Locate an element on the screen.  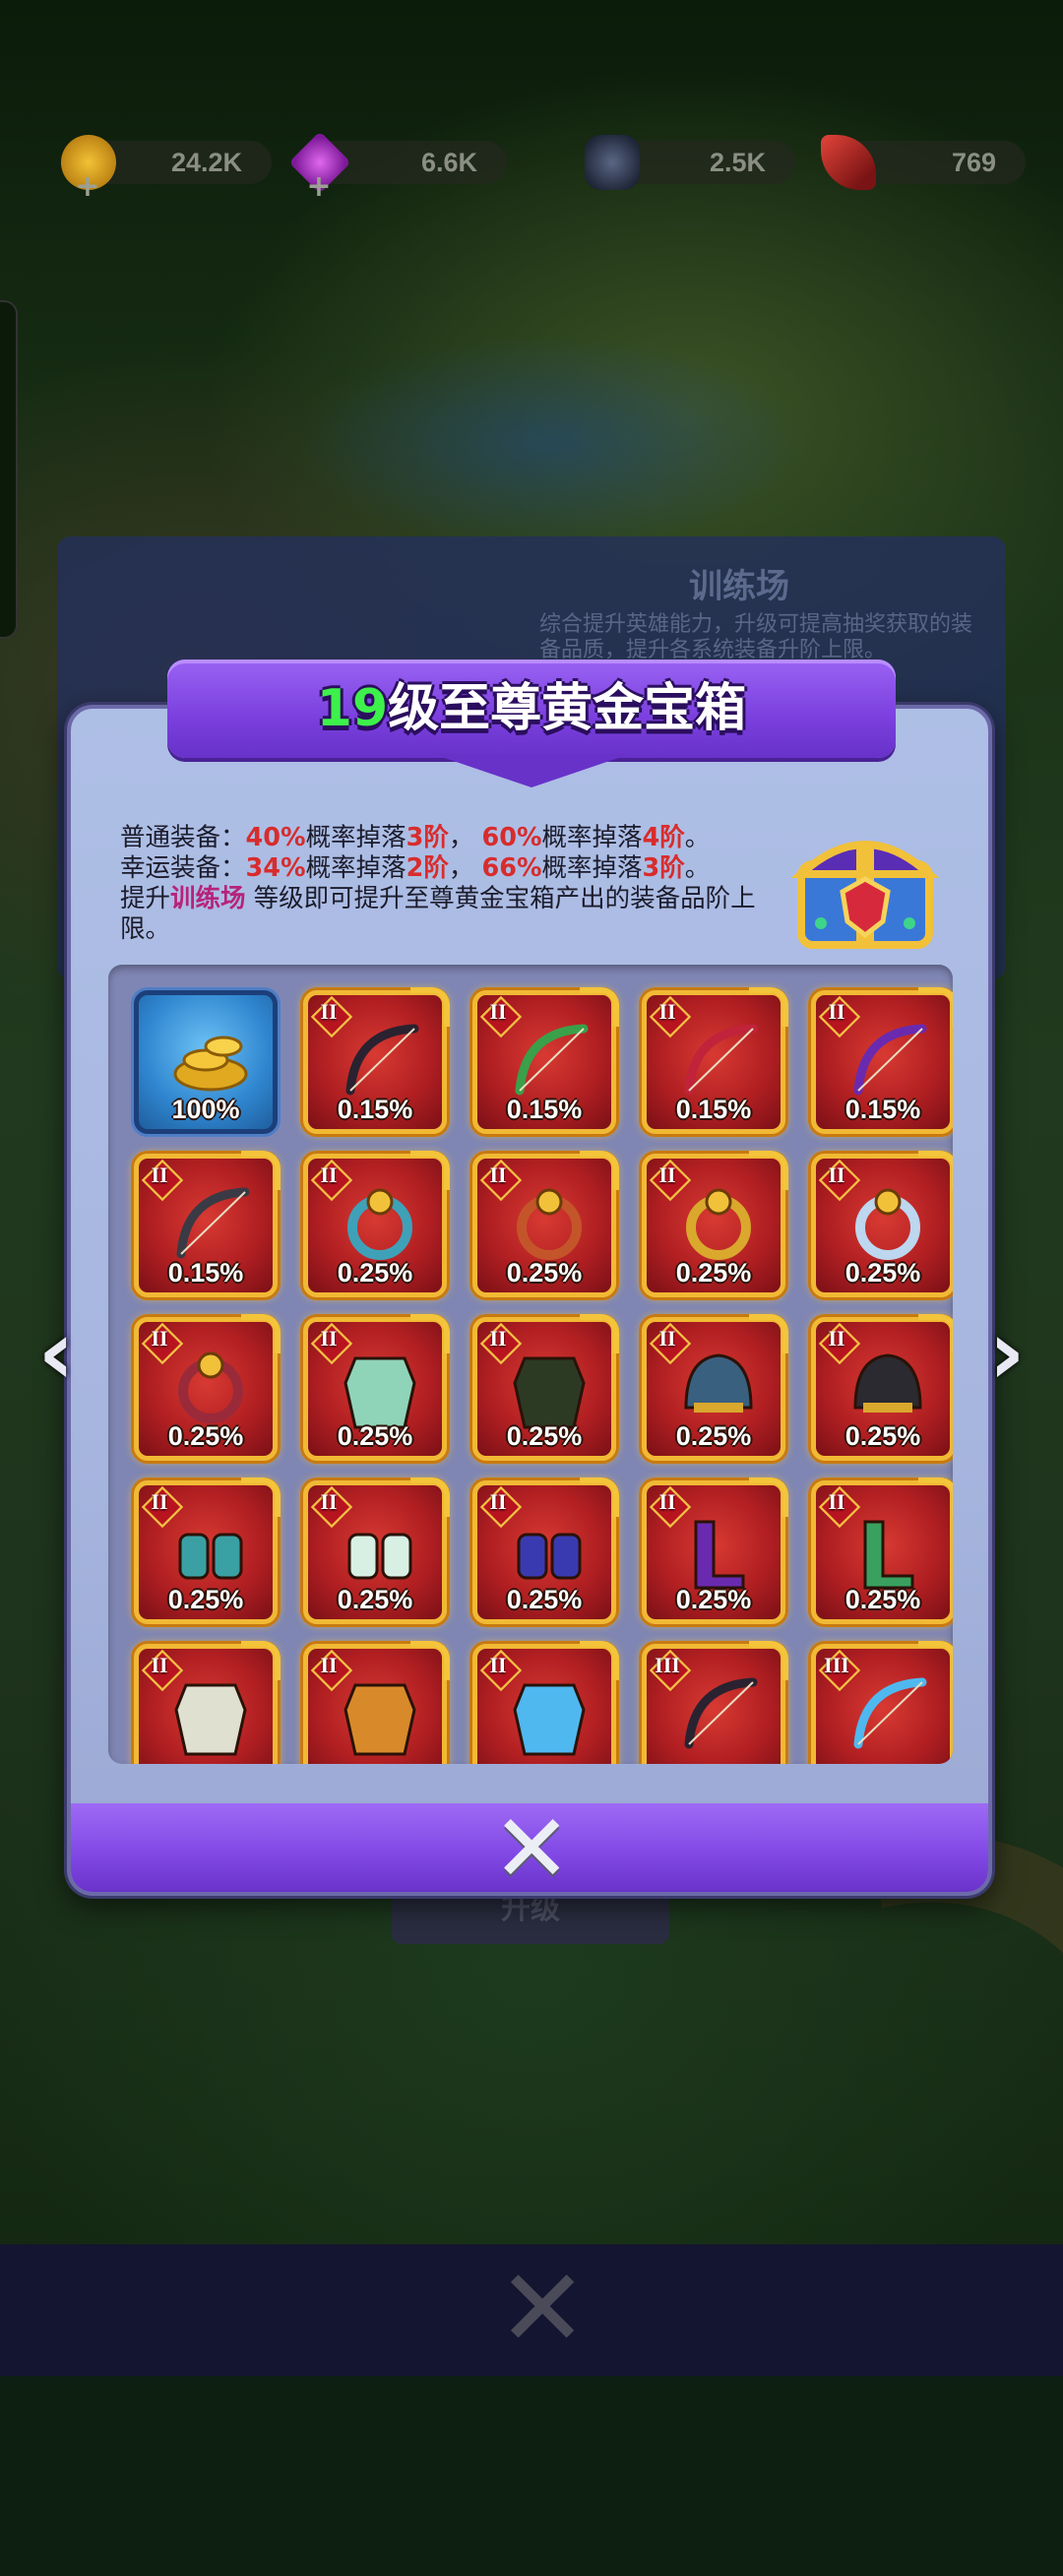
close-icon: ✕ is located at coordinates (532, 1848).